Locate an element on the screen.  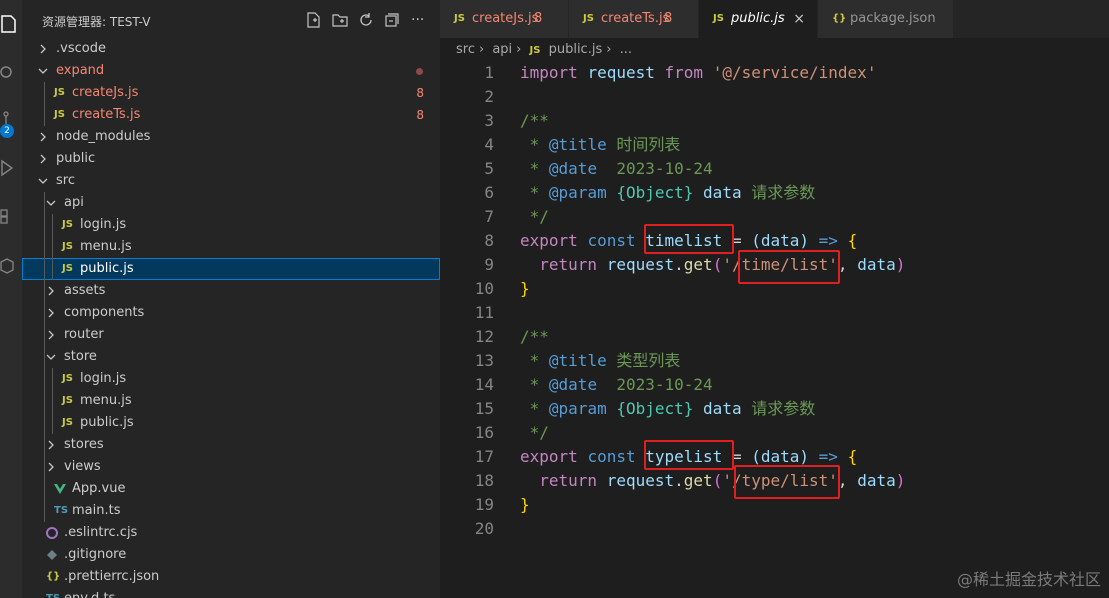
code-line: 16 */ is located at coordinates (774, 433).